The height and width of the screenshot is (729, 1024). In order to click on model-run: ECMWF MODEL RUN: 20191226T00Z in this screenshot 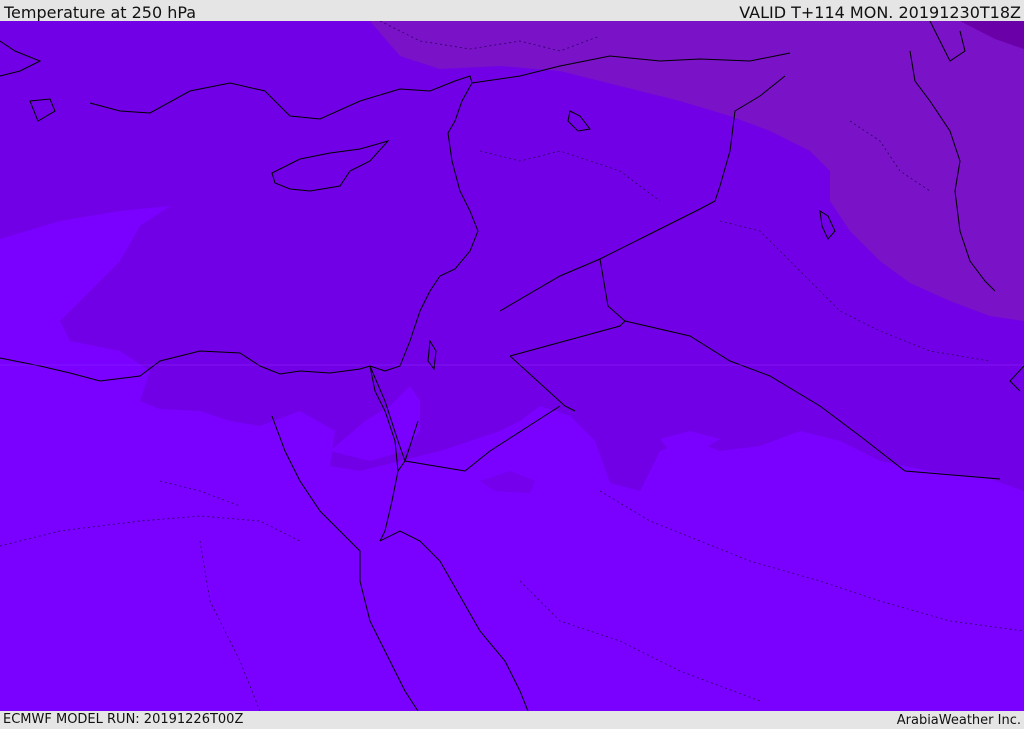, I will do `click(123, 719)`.